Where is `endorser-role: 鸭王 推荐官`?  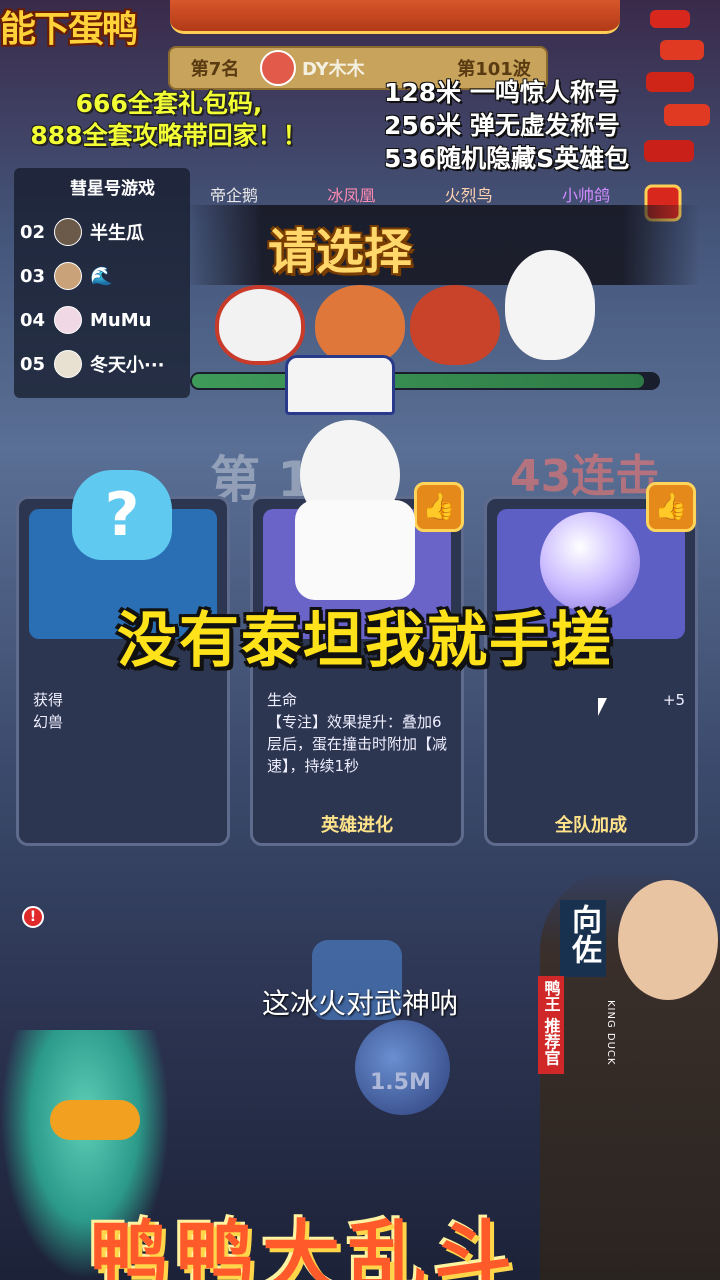 endorser-role: 鸭王 推荐官 is located at coordinates (551, 1025).